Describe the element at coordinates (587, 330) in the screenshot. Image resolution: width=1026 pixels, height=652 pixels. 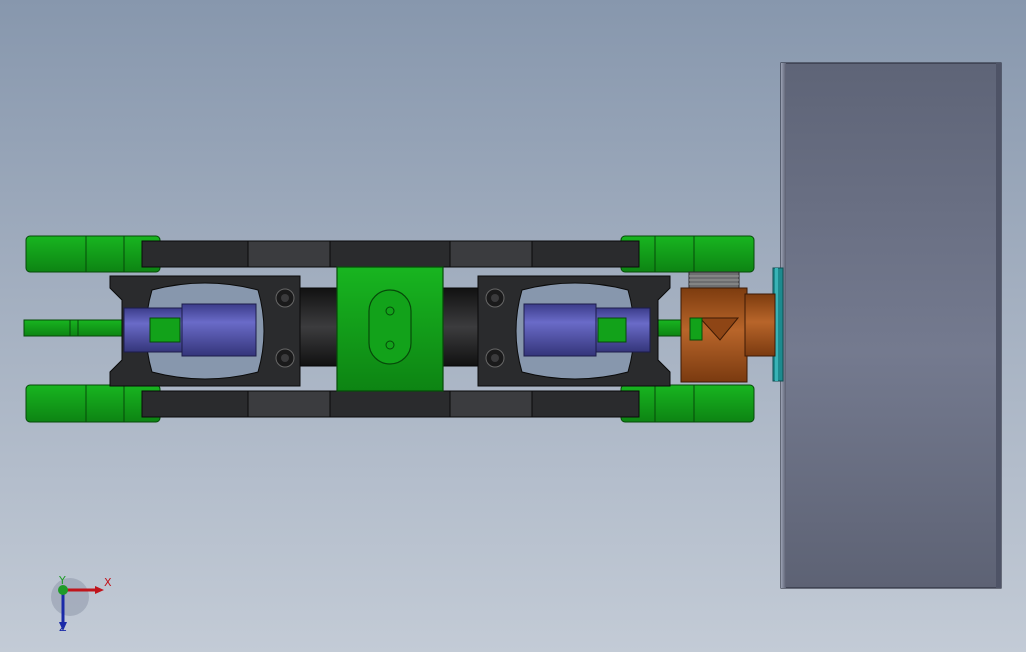
I see `right-cylinder` at that location.